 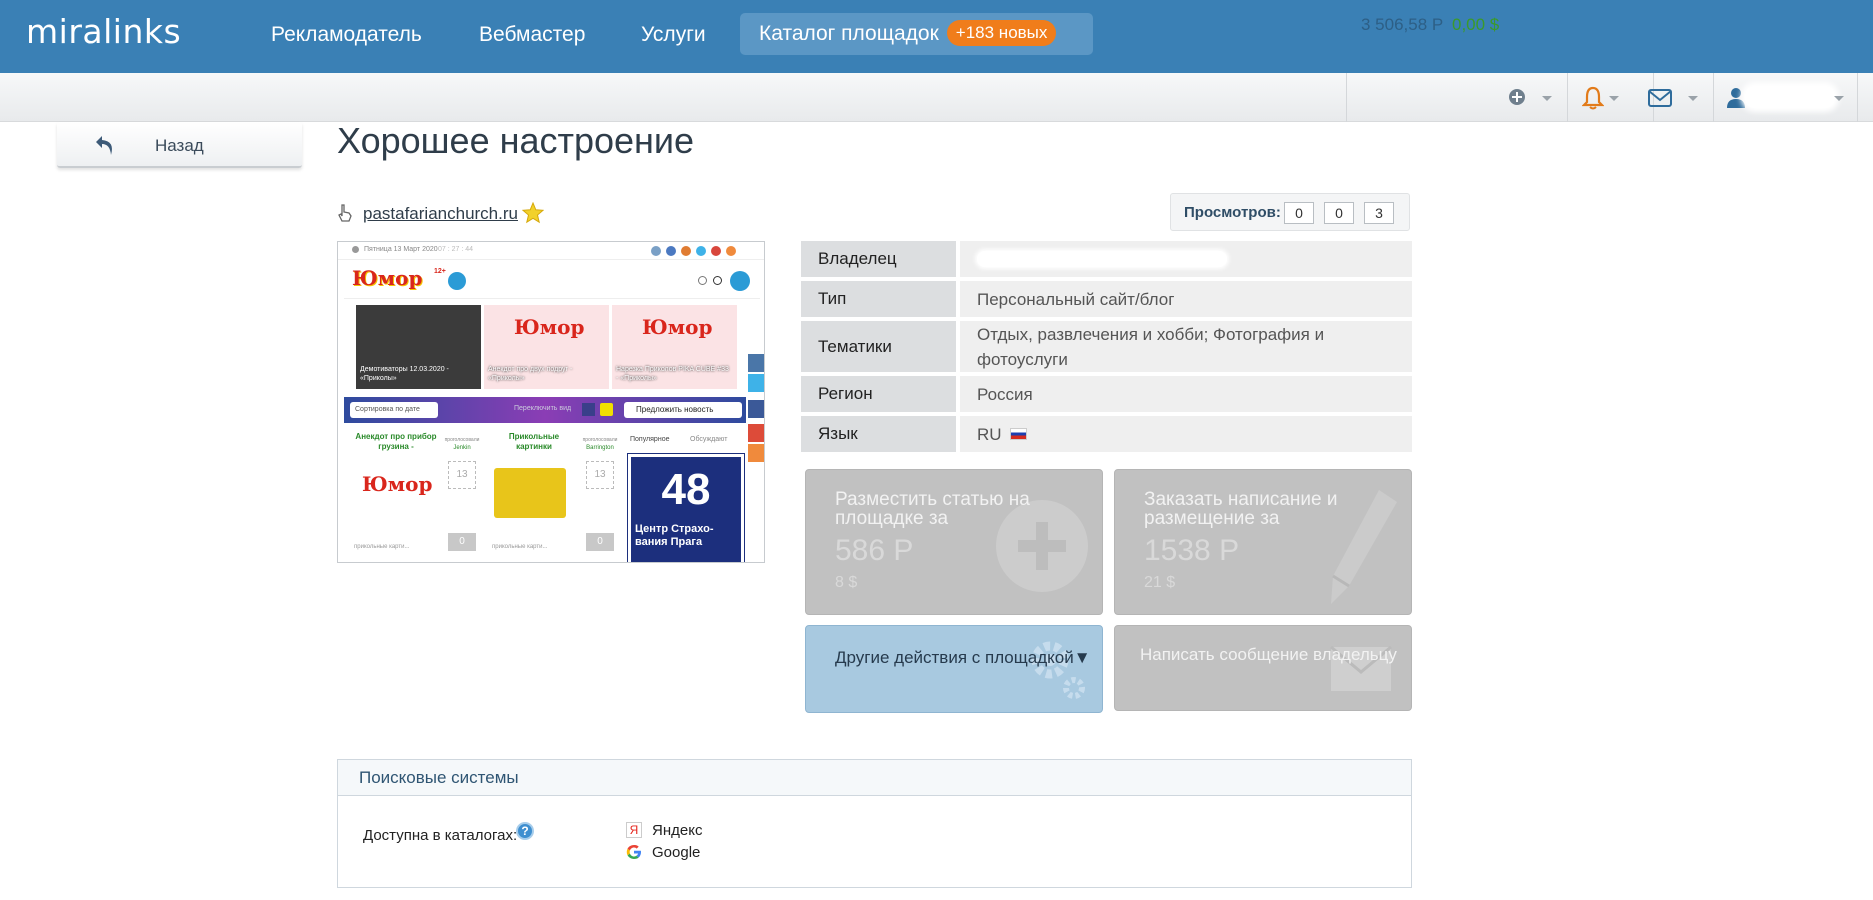 What do you see at coordinates (1102, 259) in the screenshot?
I see `owner-redacted` at bounding box center [1102, 259].